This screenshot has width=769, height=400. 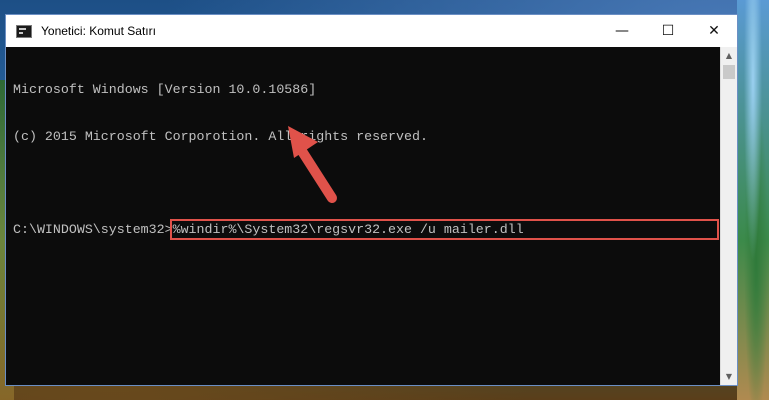 I want to click on scroll-up-icon: ▲, so click(x=729, y=55).